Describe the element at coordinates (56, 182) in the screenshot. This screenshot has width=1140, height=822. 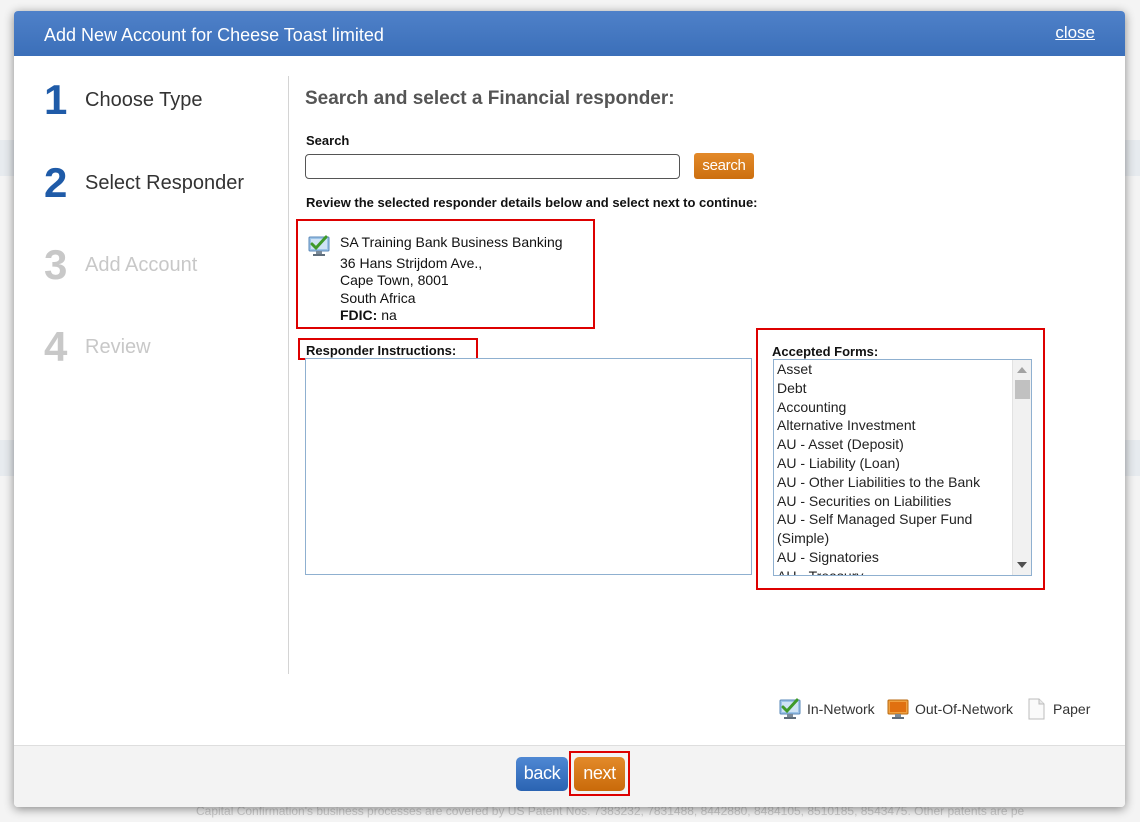
I see `step-number: 2` at that location.